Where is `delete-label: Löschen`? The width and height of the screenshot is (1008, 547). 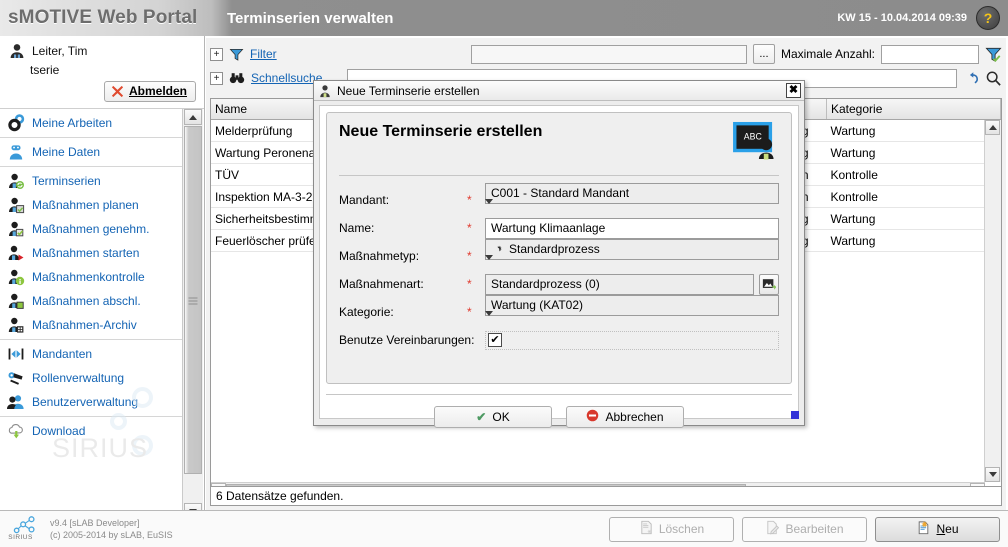 delete-label: Löschen is located at coordinates (681, 529).